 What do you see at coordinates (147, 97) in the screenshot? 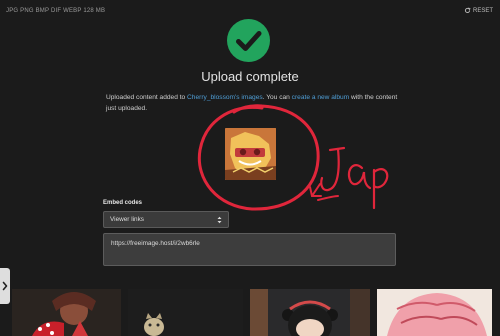
I see `message-text-1: Uploaded content added to` at bounding box center [147, 97].